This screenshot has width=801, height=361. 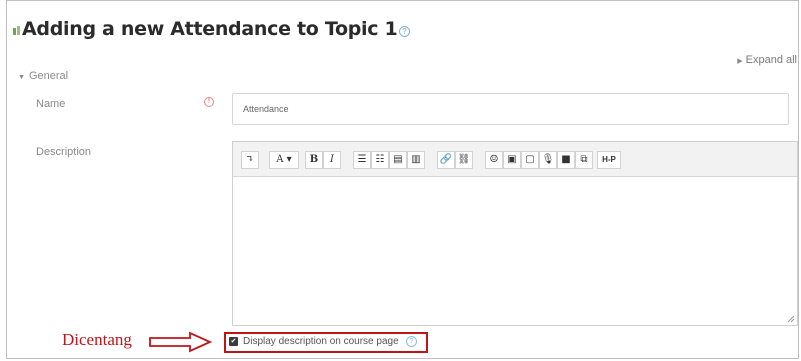 I want to click on outdent-button: ▥, so click(x=416, y=160).